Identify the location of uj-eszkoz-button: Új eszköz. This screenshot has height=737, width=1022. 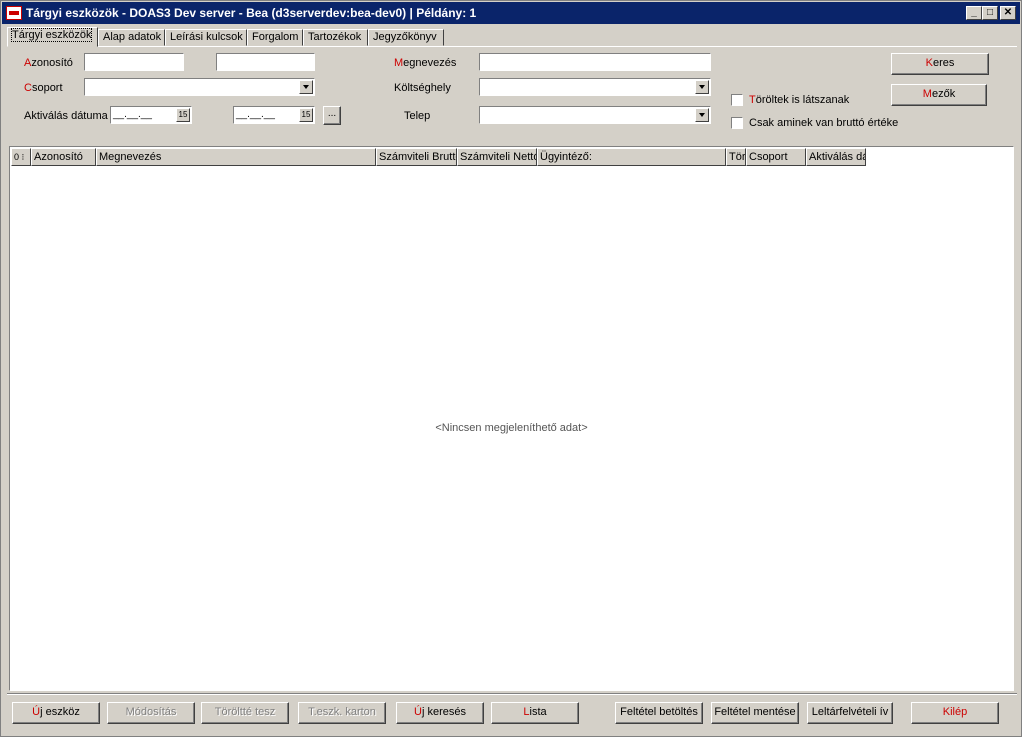
(56, 713).